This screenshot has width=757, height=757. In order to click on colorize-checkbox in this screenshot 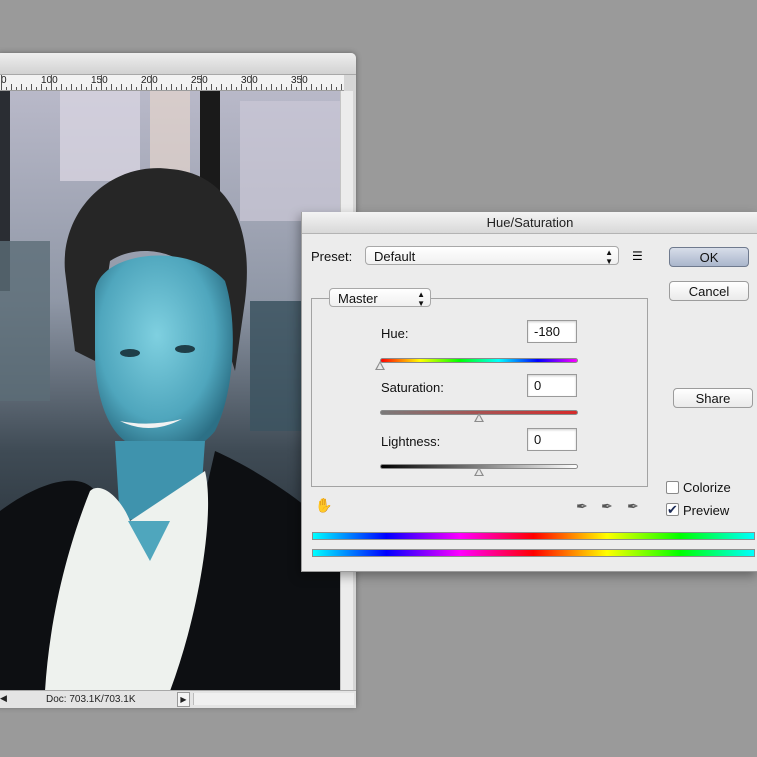, I will do `click(672, 487)`.